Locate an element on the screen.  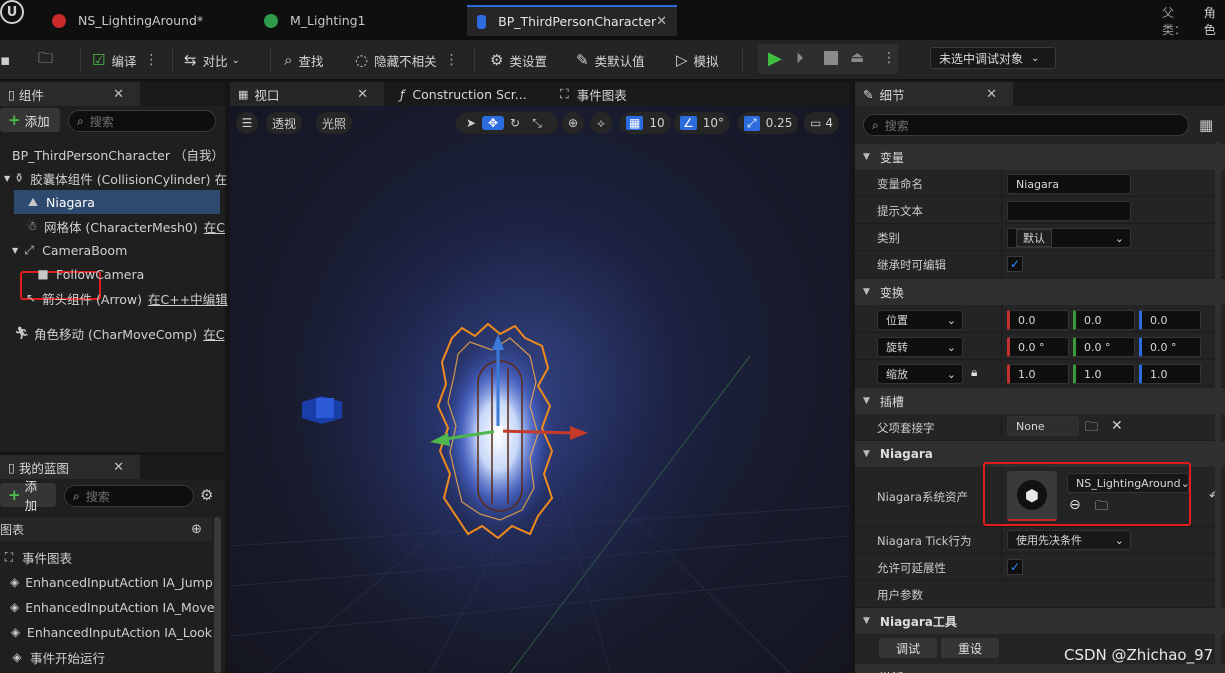
debug-button: 调试 is located at coordinates (908, 648).